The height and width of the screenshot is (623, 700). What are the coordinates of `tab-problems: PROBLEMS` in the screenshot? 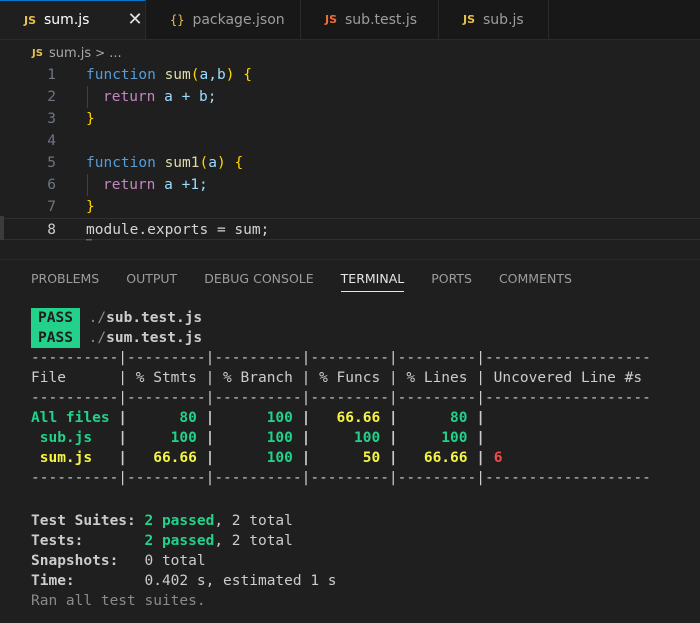 It's located at (65, 281).